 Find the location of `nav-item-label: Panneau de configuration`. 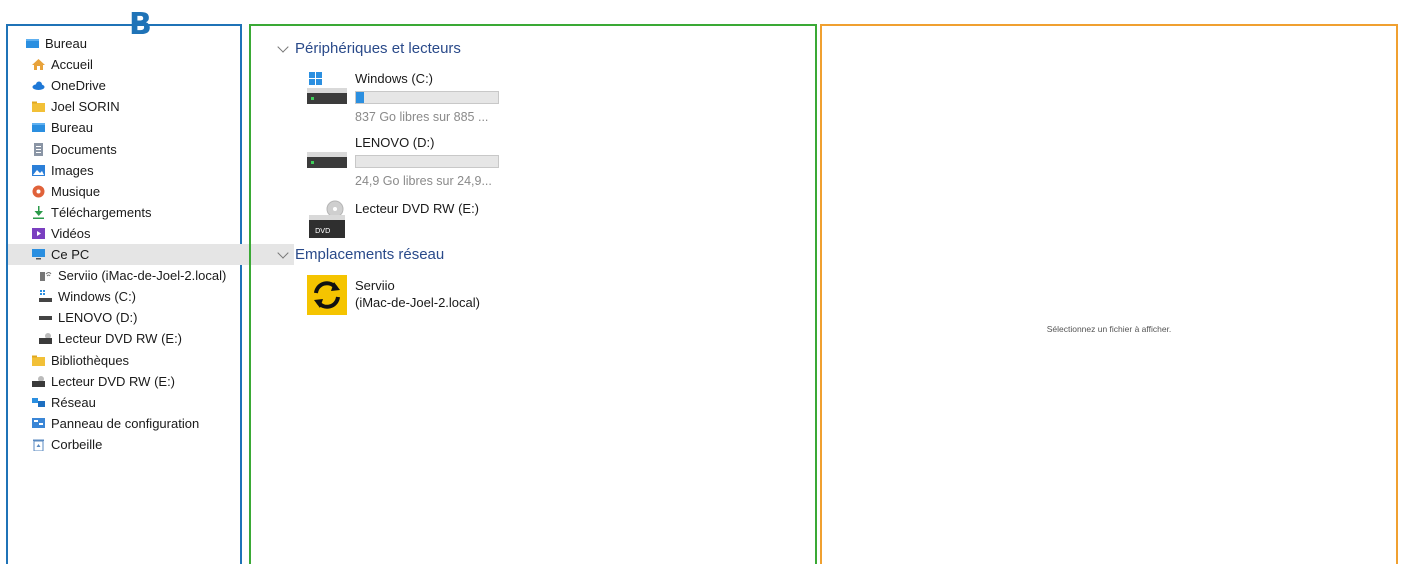

nav-item-label: Panneau de configuration is located at coordinates (125, 423).